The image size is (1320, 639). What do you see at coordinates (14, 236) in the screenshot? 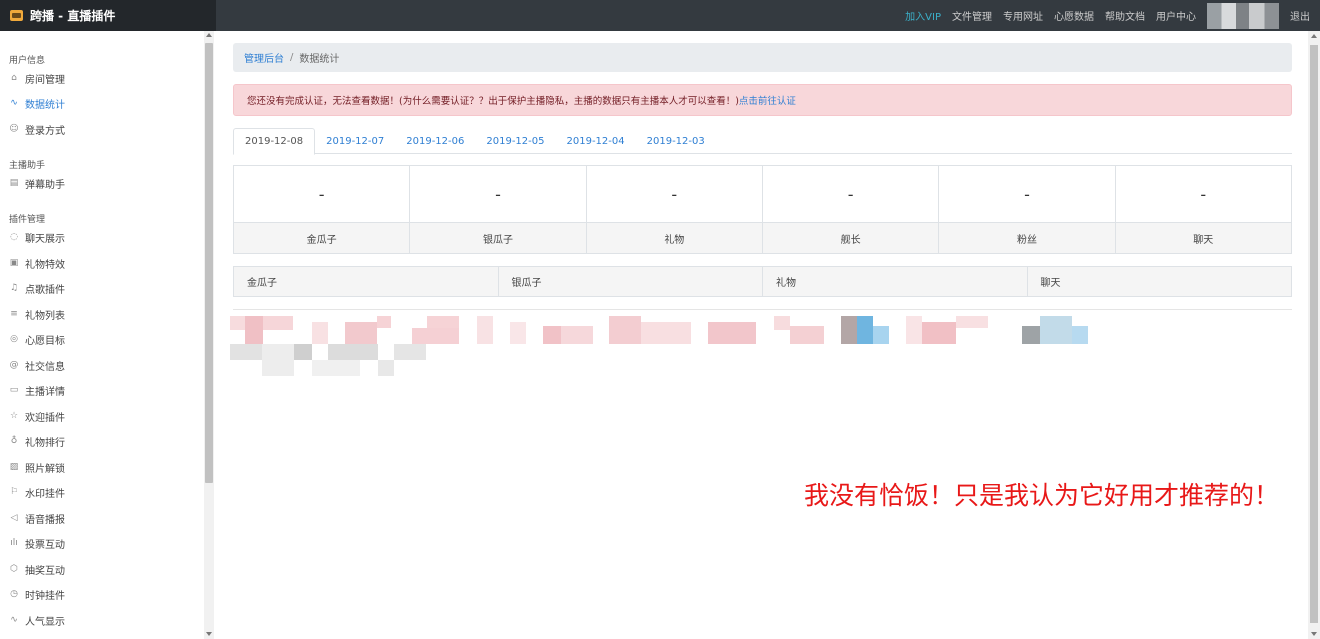
I see `chat-bubble-icon: ◌` at bounding box center [14, 236].